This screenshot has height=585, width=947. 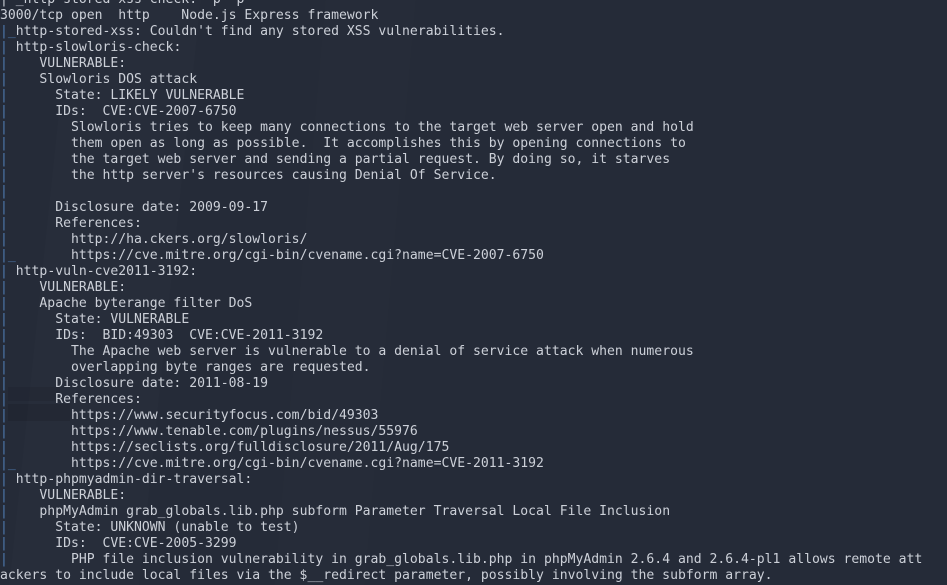 I want to click on terminal-line: | Disclosure date: 2011-08-19, so click(x=473, y=384).